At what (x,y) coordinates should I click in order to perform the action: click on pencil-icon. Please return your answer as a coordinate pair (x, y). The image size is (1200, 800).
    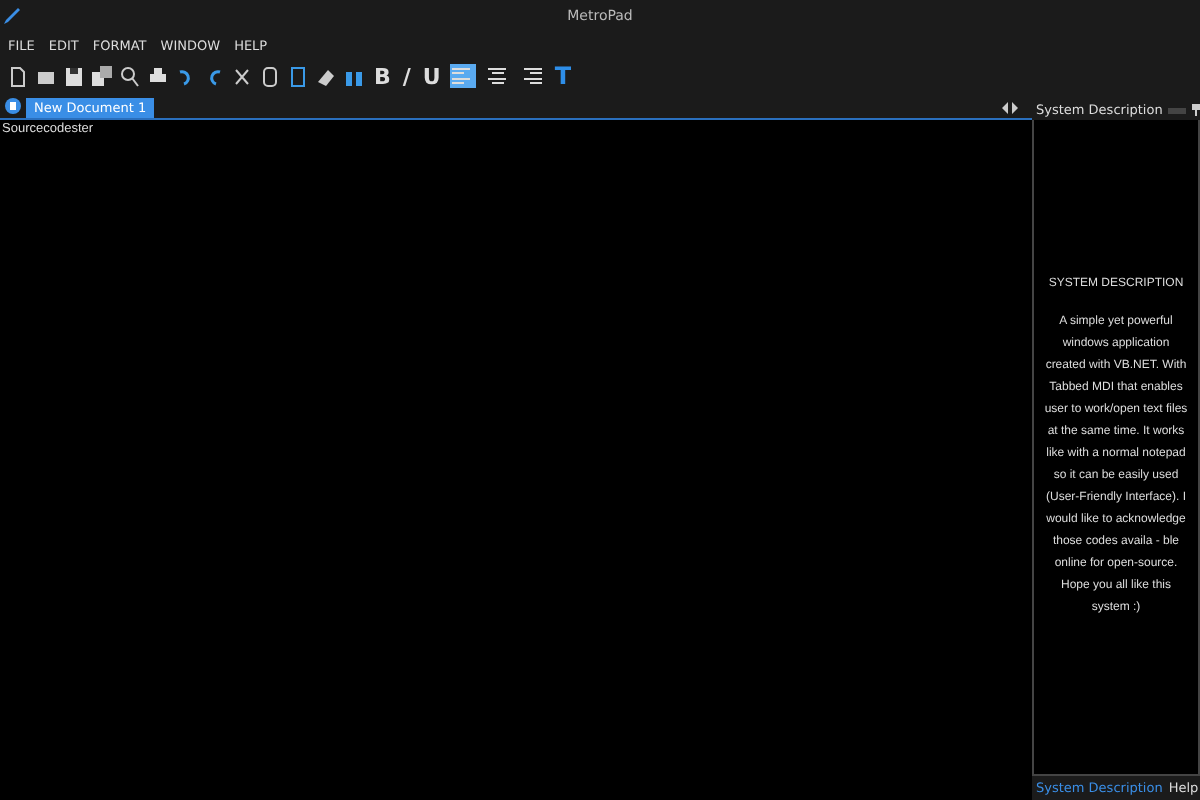
    Looking at the image, I should click on (11, 16).